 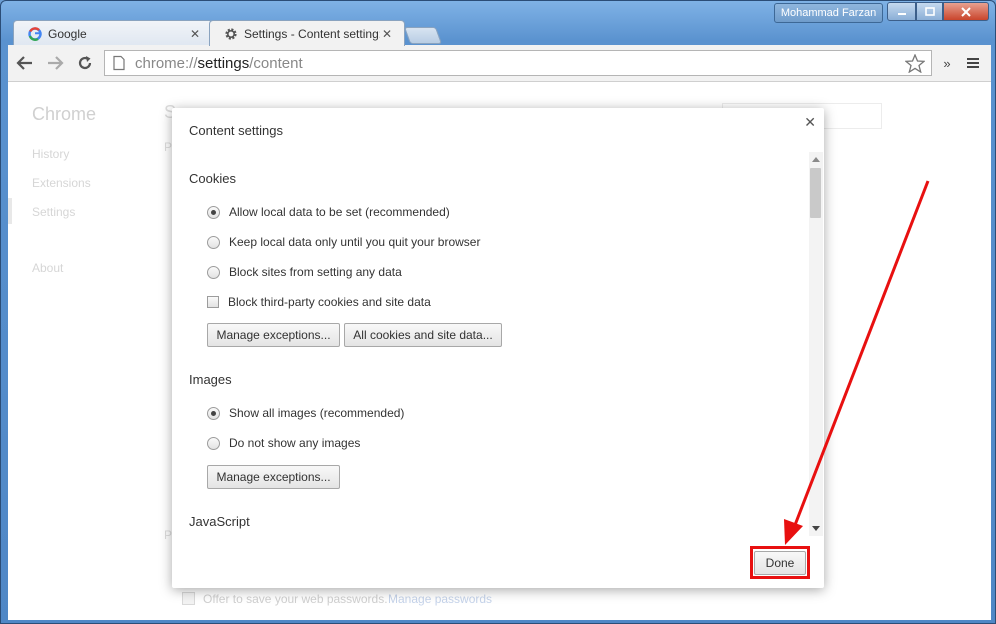 I want to click on save-passwords-checkbox, so click(x=188, y=598).